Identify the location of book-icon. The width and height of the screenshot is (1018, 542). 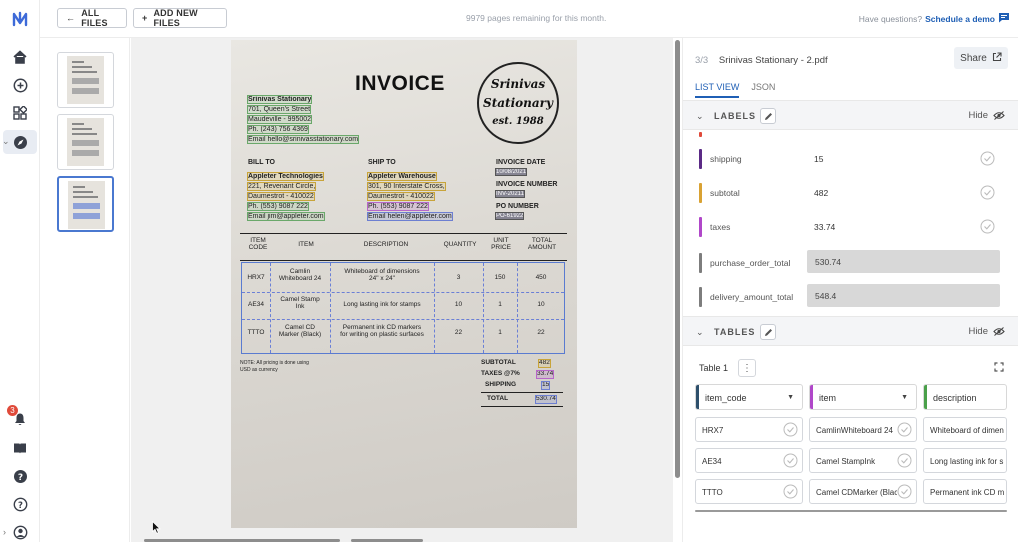
(20, 448).